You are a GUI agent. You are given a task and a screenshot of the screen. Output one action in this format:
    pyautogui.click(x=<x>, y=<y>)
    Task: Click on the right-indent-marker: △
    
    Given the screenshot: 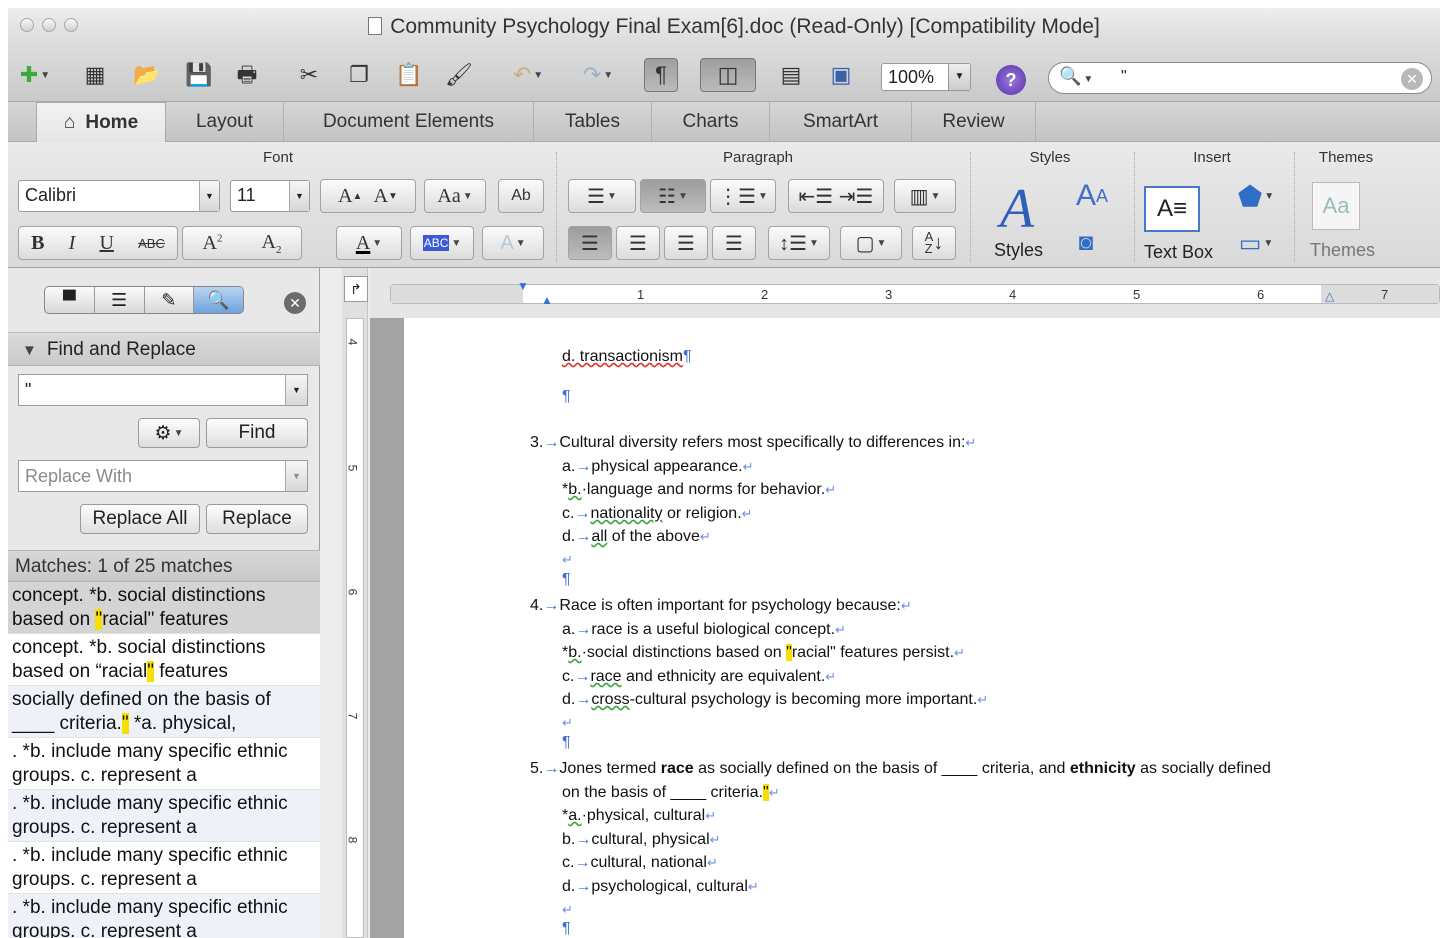 What is the action you would take?
    pyautogui.click(x=1329, y=296)
    